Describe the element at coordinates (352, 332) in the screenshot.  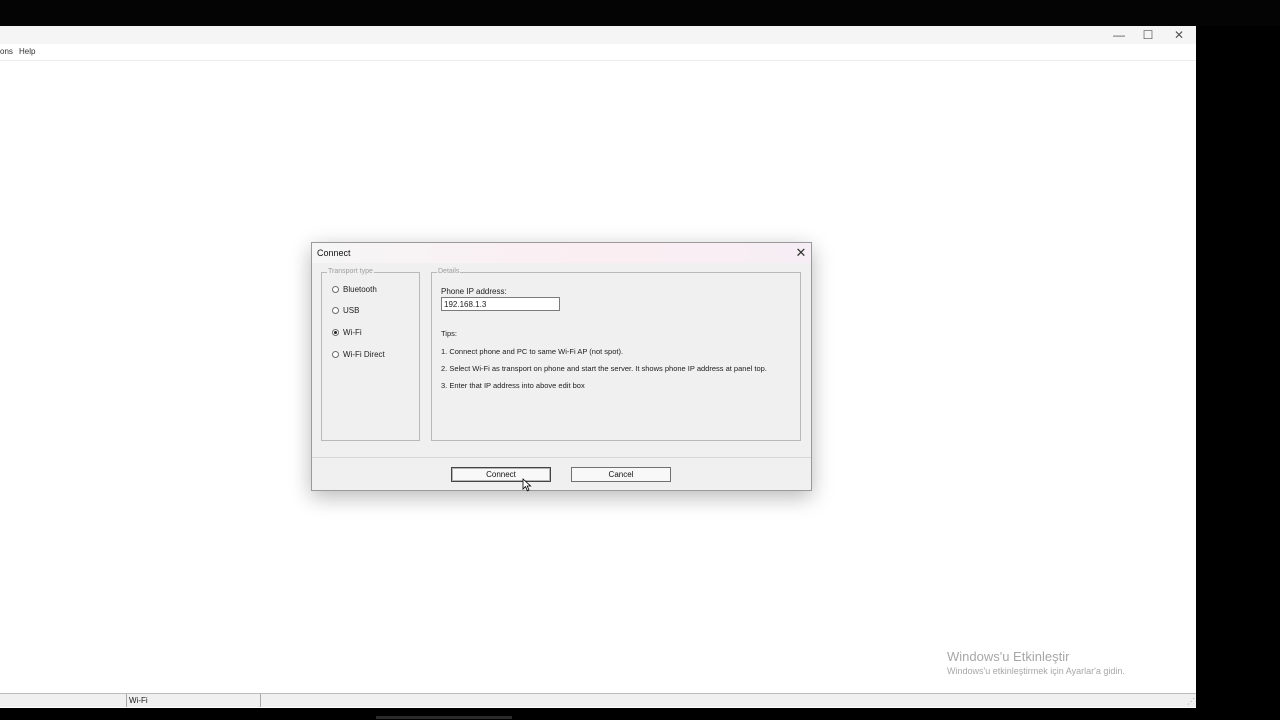
I see `radio-label: Wi-Fi` at that location.